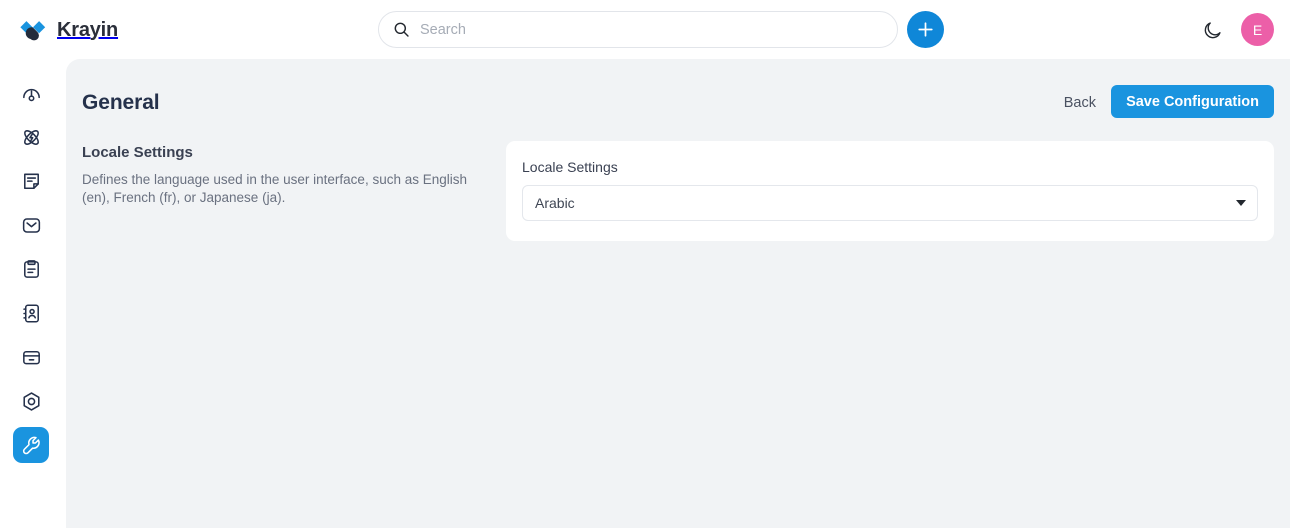  I want to click on sidebar-item-leads, so click(31, 181).